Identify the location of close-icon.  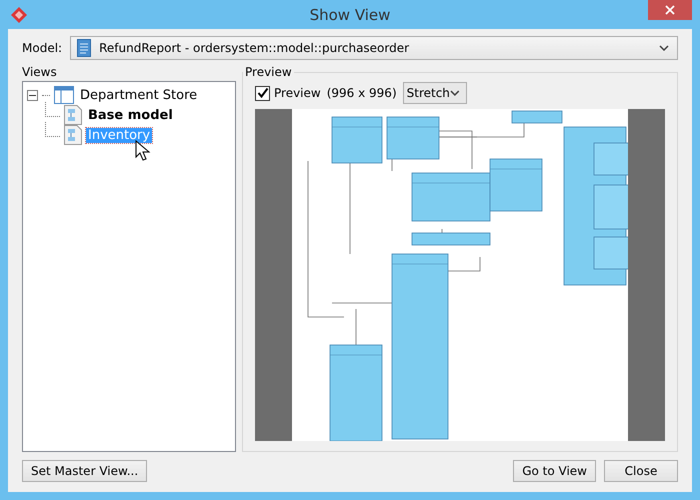
(670, 10).